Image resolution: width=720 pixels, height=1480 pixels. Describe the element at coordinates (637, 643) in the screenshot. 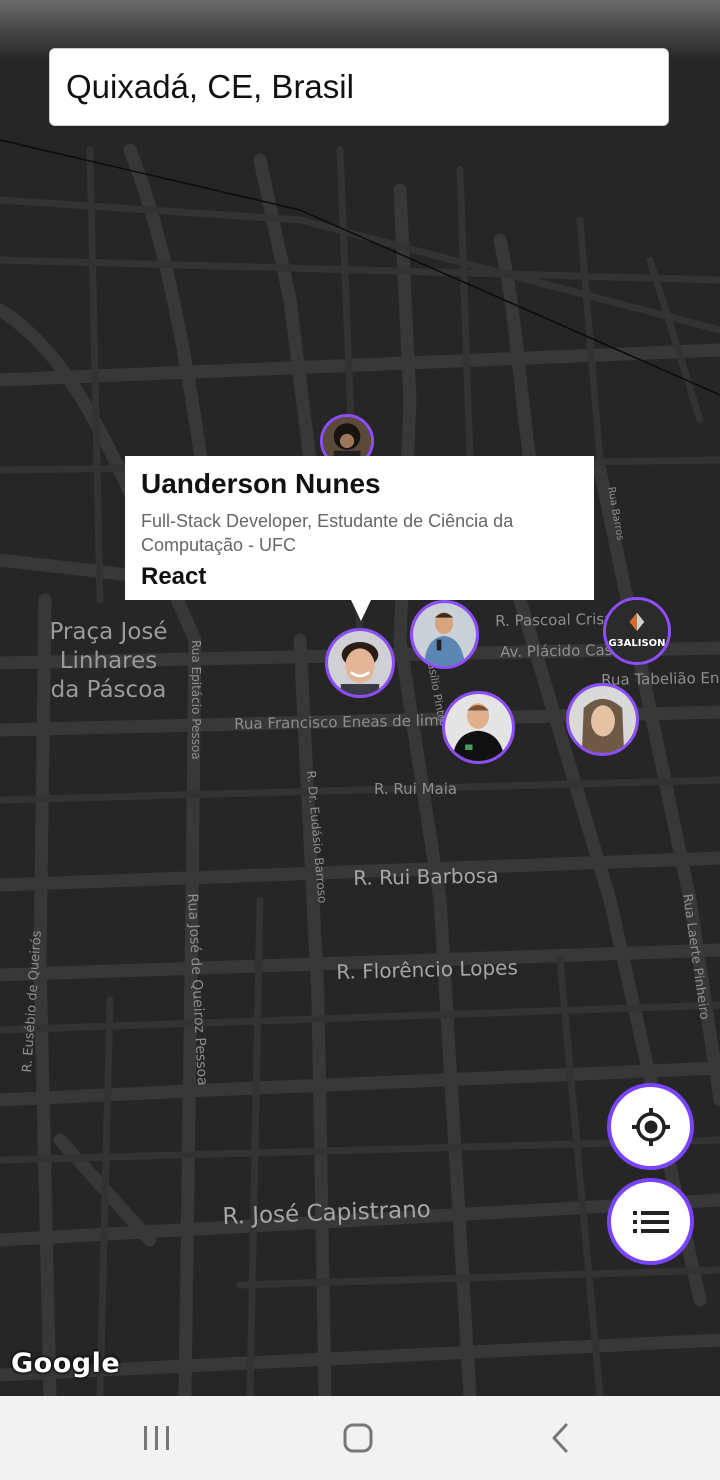

I see `gealison-logo-text: G3ALISON` at that location.